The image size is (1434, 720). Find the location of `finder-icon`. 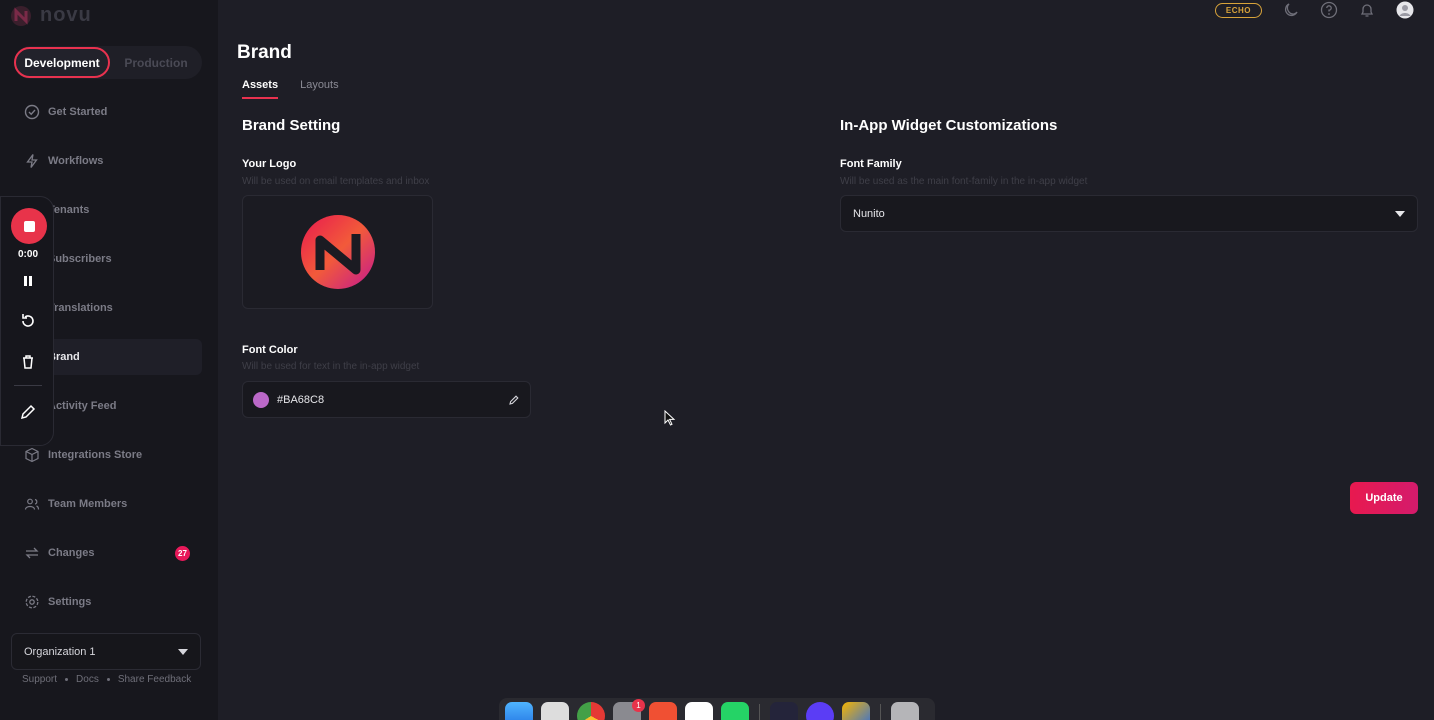

finder-icon is located at coordinates (519, 711).